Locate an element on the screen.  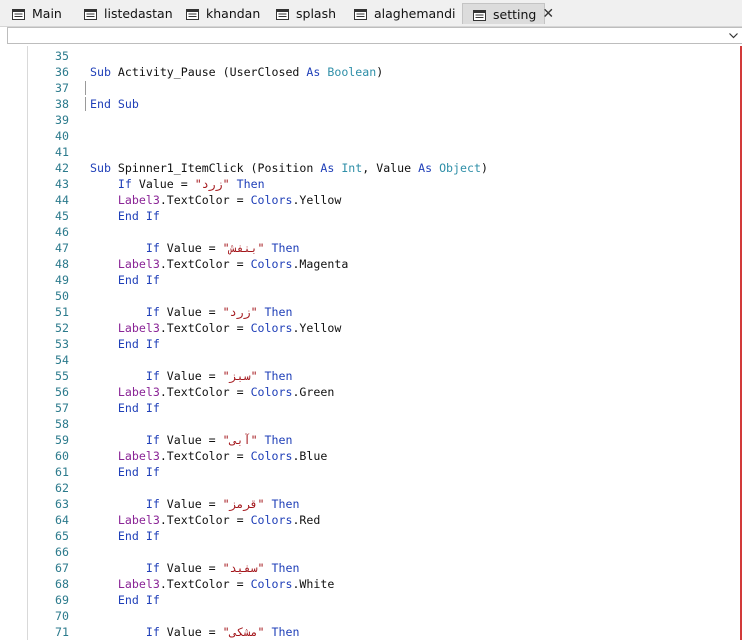
code-line: 69 End If is located at coordinates (383, 600).